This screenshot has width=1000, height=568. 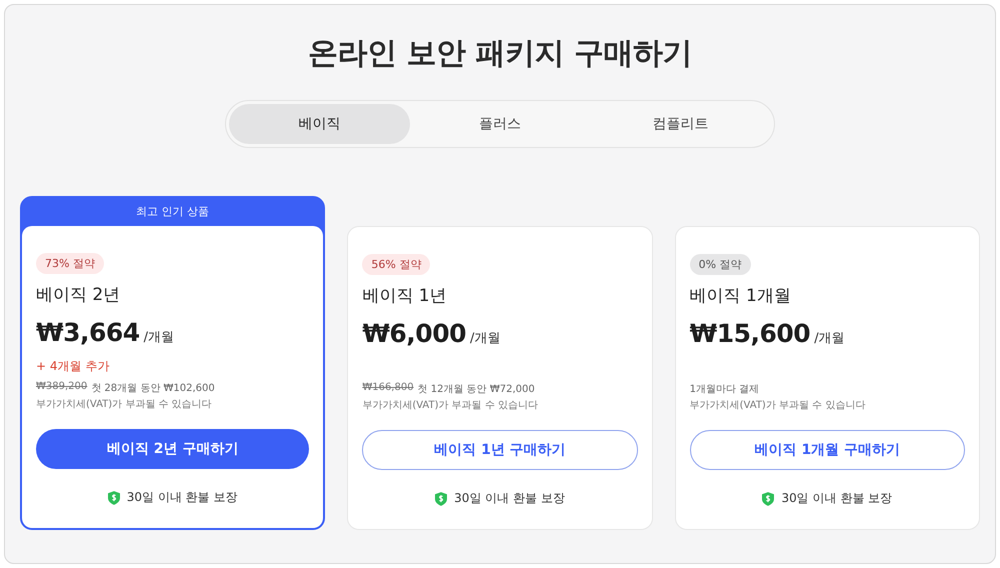 I want to click on savings-badge: 56% 절약, so click(x=396, y=264).